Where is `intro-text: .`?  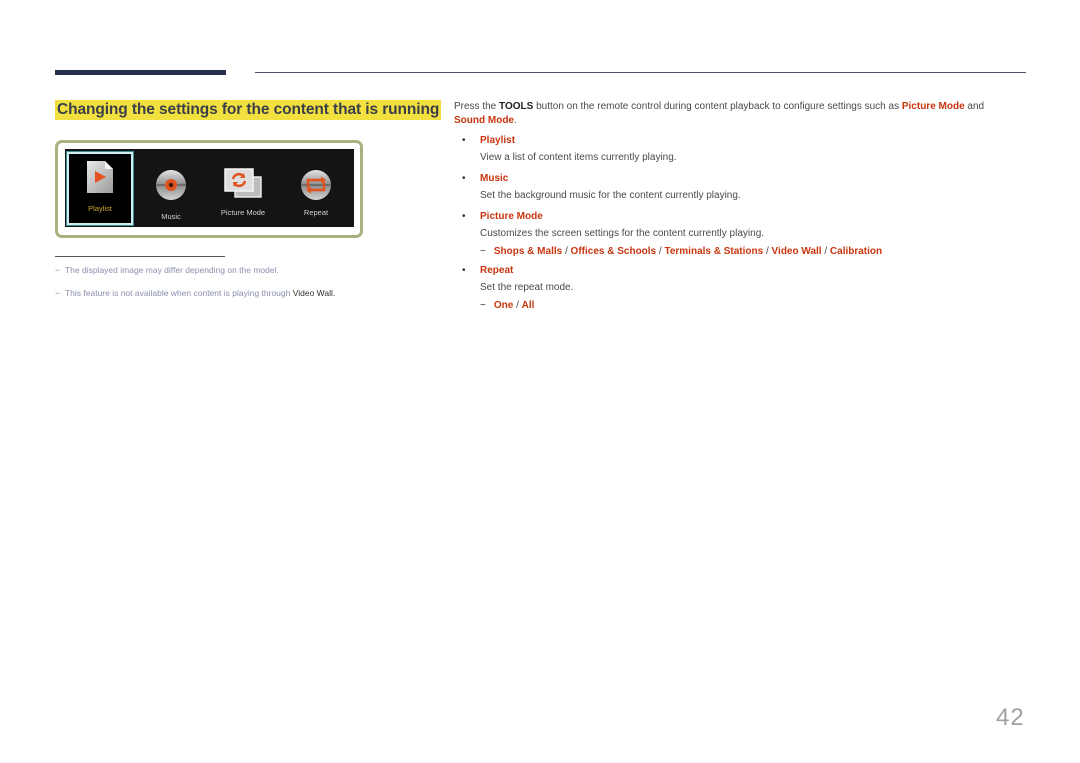 intro-text: . is located at coordinates (515, 120).